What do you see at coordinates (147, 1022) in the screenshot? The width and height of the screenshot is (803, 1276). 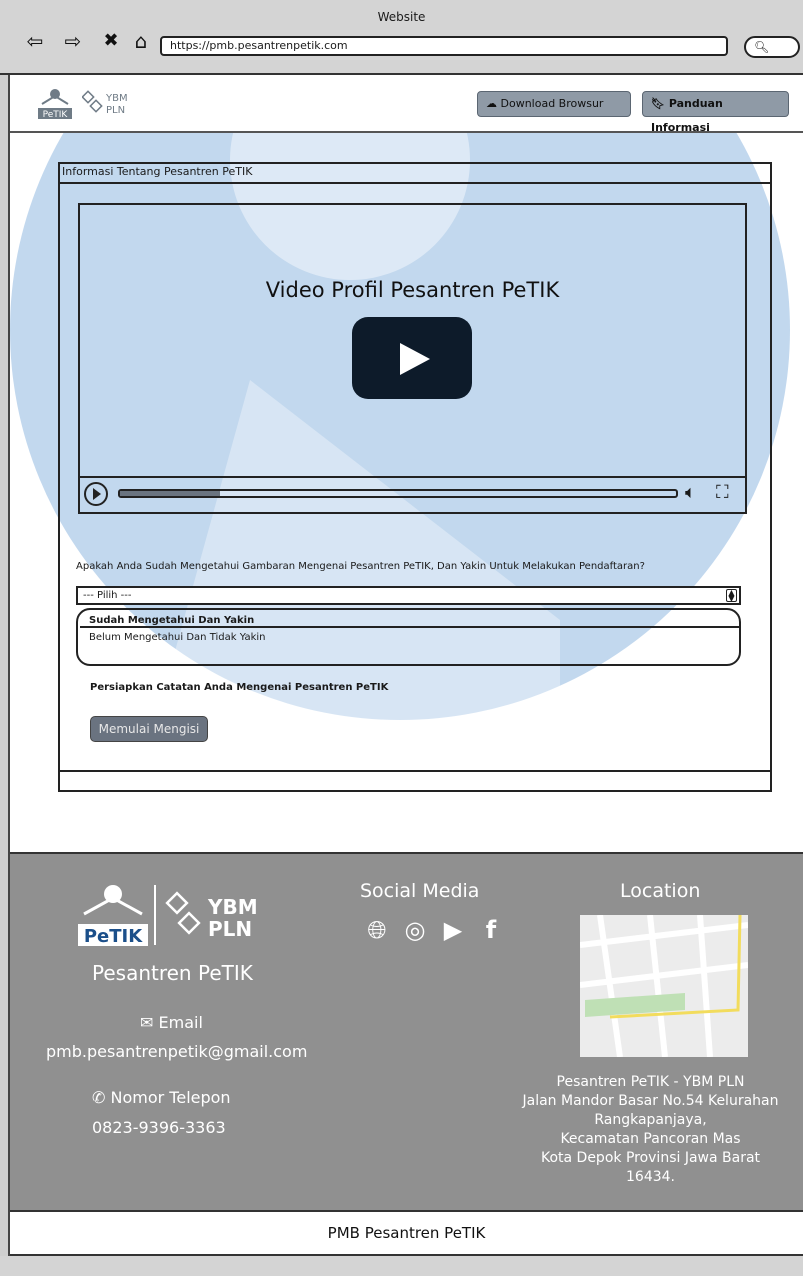 I see `mail-icon: ✉` at bounding box center [147, 1022].